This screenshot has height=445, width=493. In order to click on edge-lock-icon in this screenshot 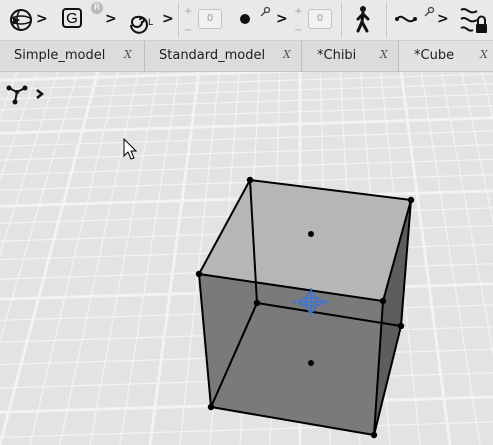, I will do `click(473, 20)`.